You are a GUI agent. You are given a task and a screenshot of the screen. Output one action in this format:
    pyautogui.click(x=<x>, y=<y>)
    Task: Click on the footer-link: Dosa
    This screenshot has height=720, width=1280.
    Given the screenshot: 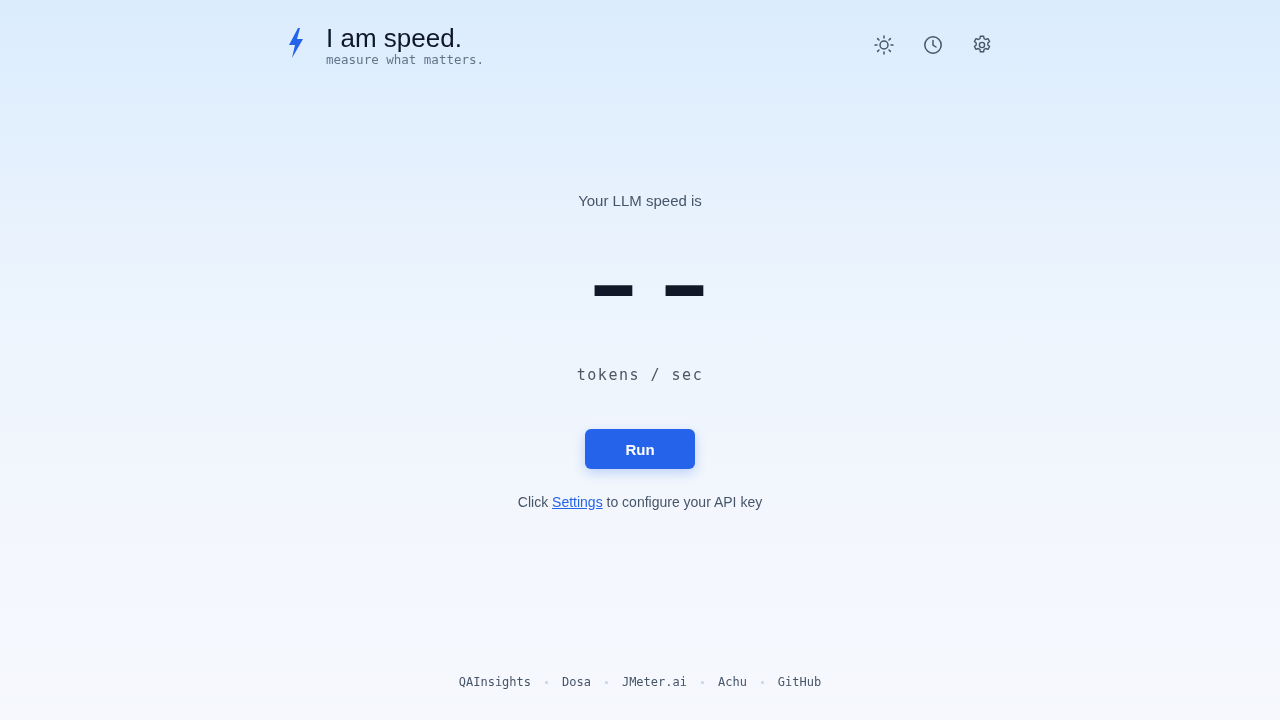 What is the action you would take?
    pyautogui.click(x=576, y=682)
    